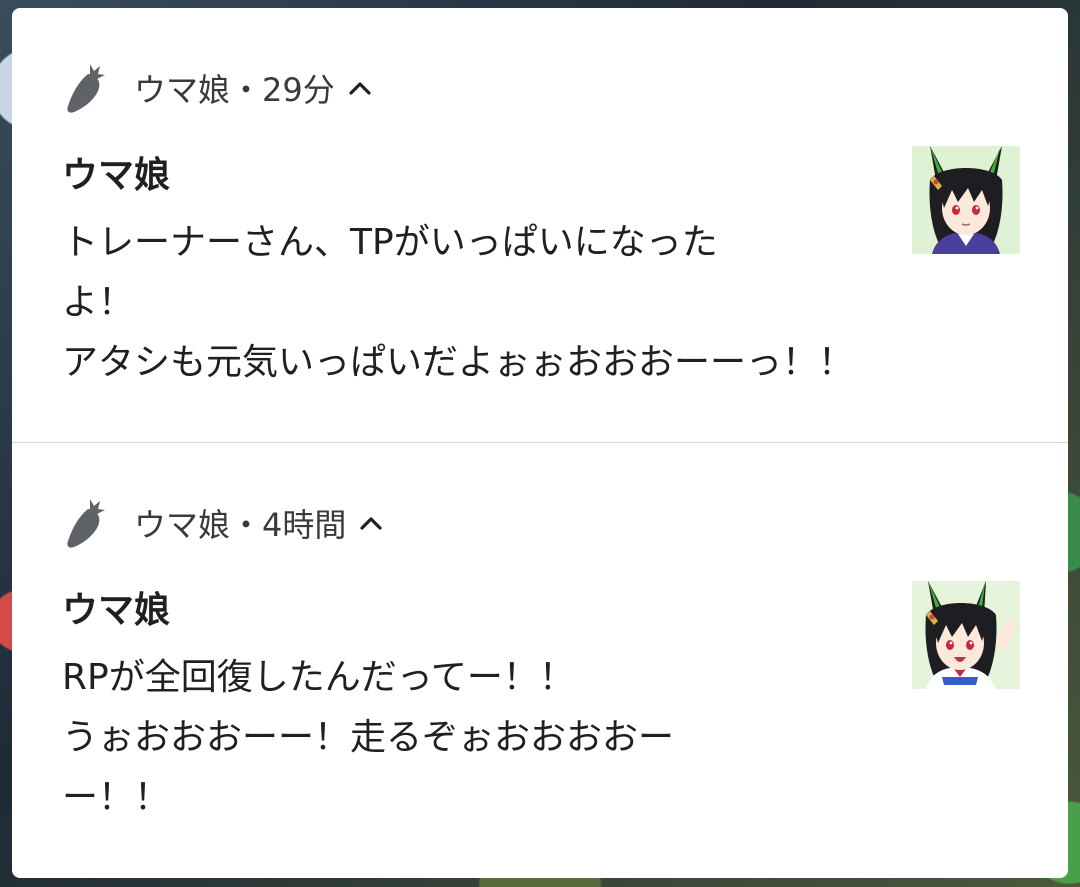 This screenshot has width=1080, height=887. Describe the element at coordinates (98, 302) in the screenshot. I see `notification-body-line: よ！` at that location.